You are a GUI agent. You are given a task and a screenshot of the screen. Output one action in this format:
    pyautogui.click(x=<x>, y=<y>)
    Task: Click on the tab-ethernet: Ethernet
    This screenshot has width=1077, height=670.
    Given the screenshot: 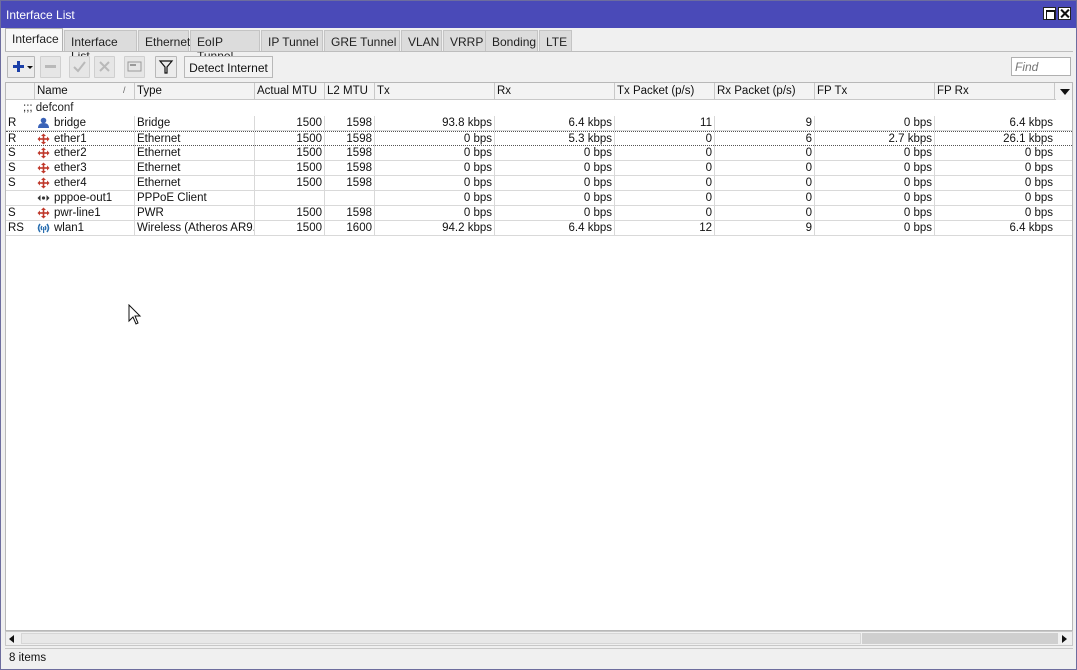 What is the action you would take?
    pyautogui.click(x=164, y=40)
    